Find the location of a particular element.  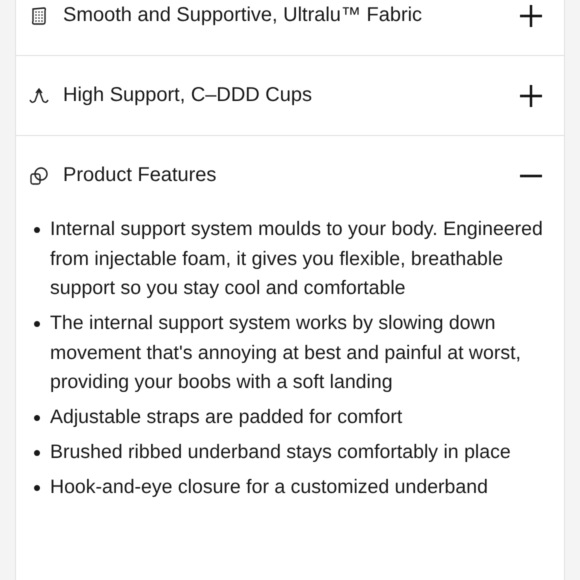

section-title: Smooth and Supportive, Ultralu™ Fabric is located at coordinates (243, 15).